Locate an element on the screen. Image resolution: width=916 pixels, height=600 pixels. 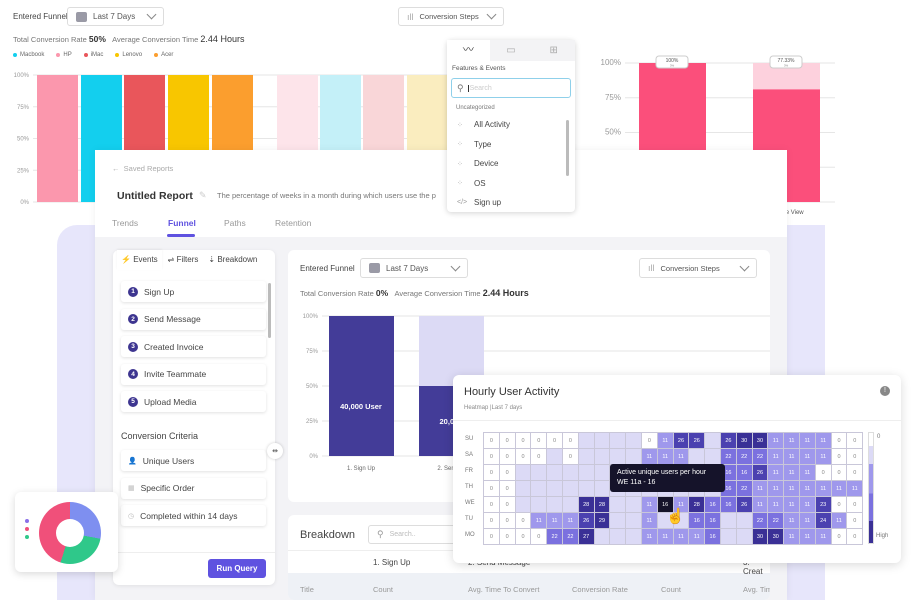
map-tab-icon: ⊞ is located at coordinates (553, 50).